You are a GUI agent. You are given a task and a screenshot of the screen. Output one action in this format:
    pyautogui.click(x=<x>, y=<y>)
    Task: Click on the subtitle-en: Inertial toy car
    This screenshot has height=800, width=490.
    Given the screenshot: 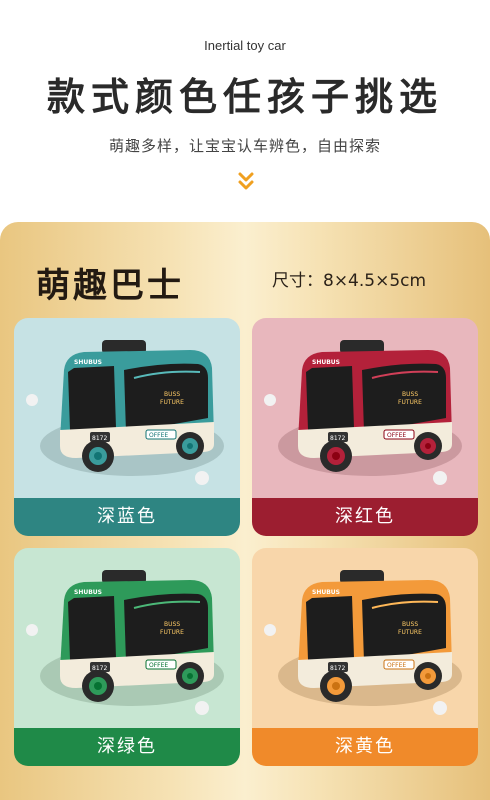 What is the action you would take?
    pyautogui.click(x=245, y=45)
    